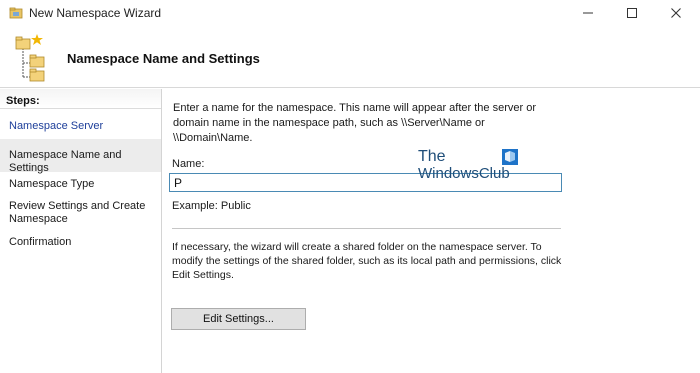  I want to click on step-review-settings: Review Settings and Create Namespace, so click(77, 212).